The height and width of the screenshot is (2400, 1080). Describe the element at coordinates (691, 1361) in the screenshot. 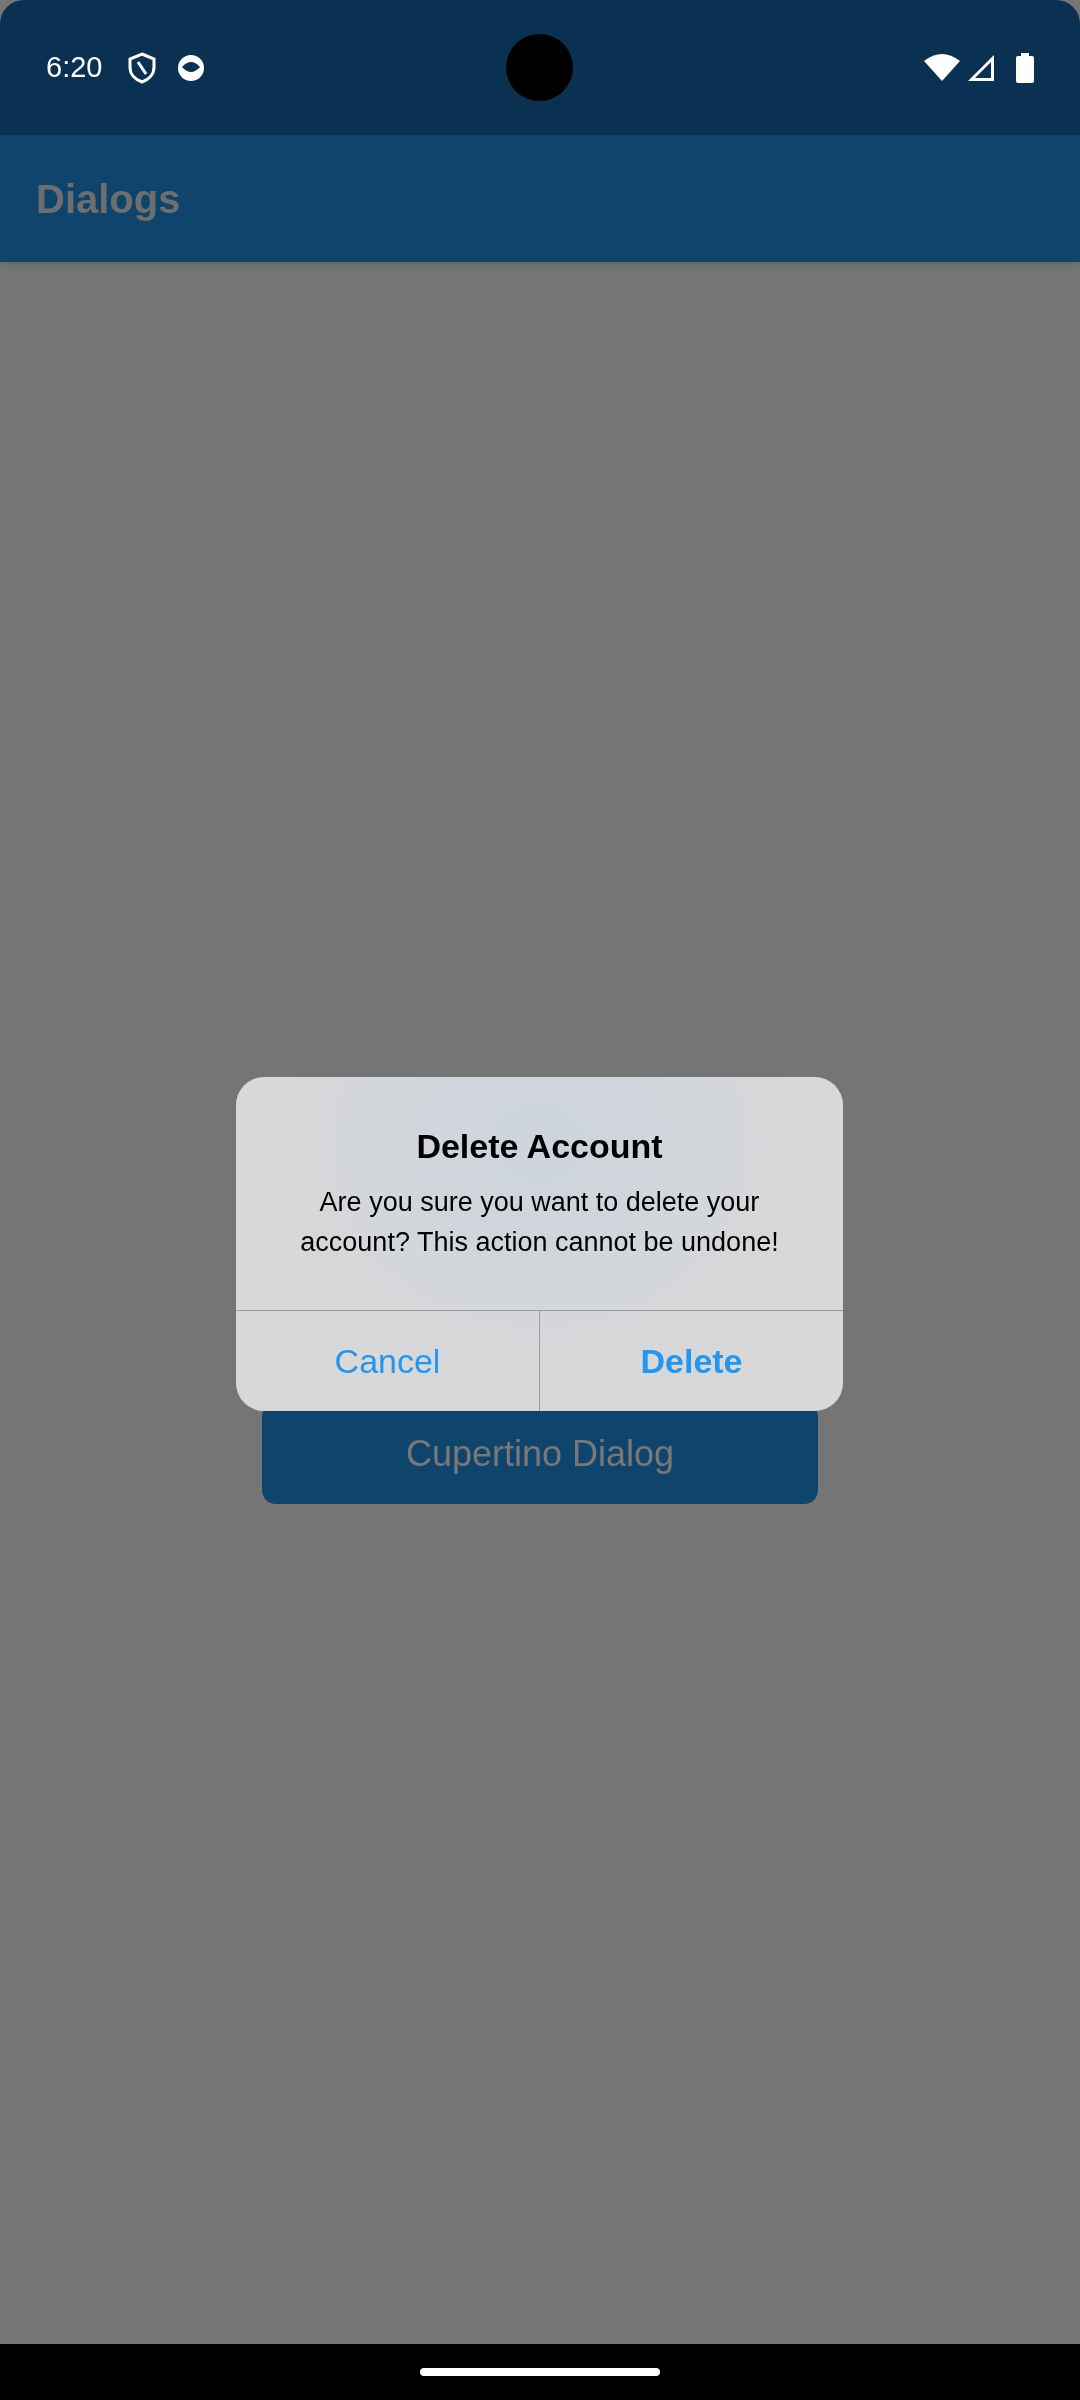

I see `dialog-action: Delete` at that location.